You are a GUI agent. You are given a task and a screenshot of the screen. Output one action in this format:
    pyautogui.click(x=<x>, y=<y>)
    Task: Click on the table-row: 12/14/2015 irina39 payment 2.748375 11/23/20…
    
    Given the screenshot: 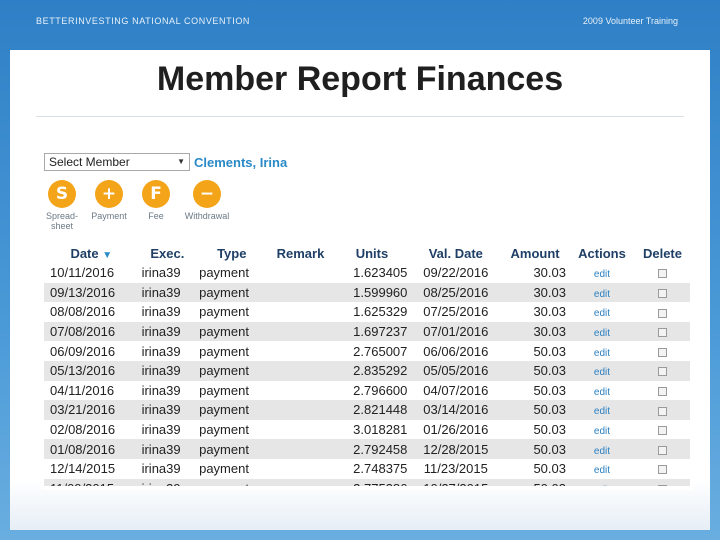 What is the action you would take?
    pyautogui.click(x=367, y=469)
    